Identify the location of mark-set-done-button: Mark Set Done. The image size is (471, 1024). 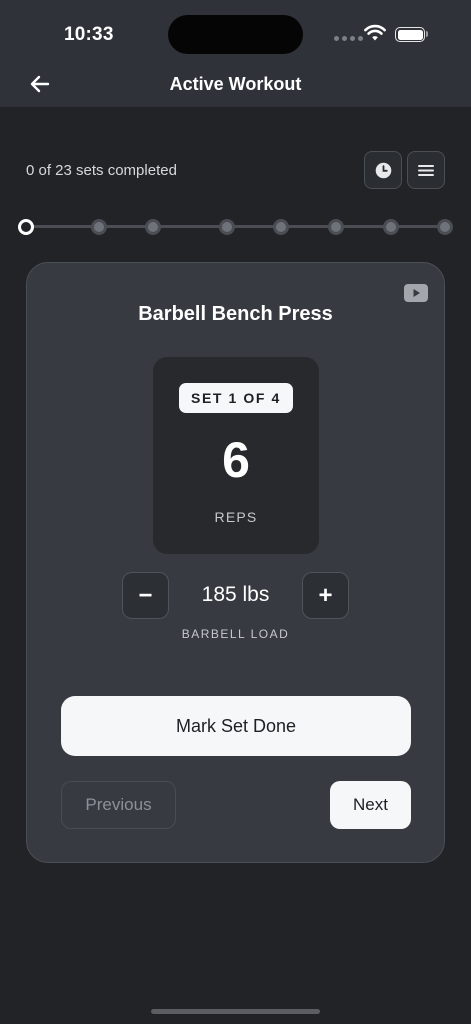
(236, 726).